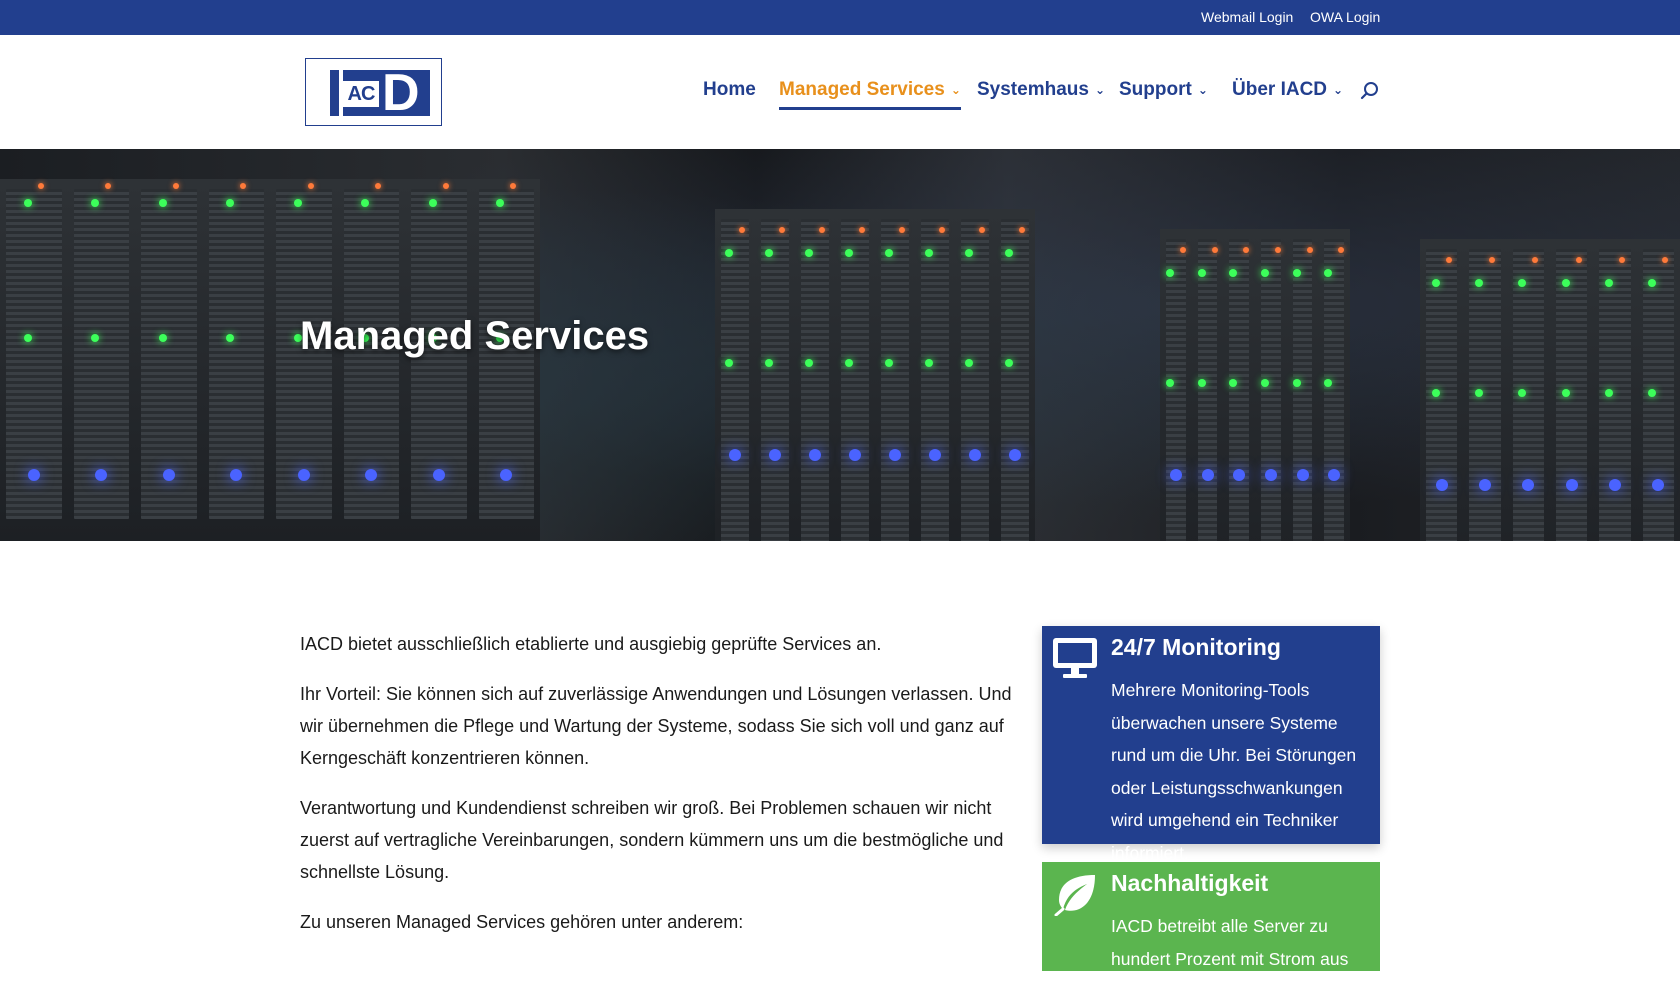 The width and height of the screenshot is (1680, 1008). Describe the element at coordinates (1033, 89) in the screenshot. I see `nav-systemhaus-label: Systemhaus` at that location.